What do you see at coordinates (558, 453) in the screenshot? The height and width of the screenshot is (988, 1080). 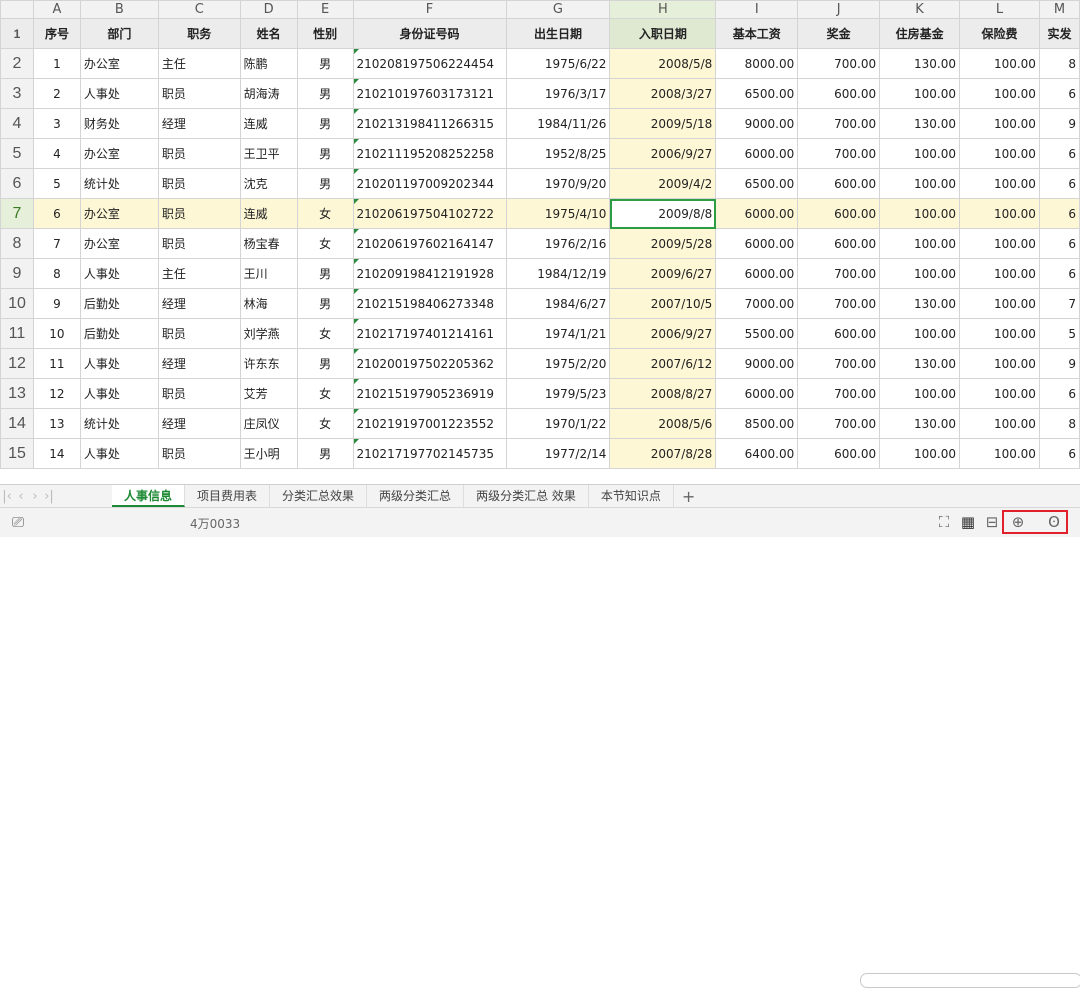 I see `table-cell: 1977/2/14` at bounding box center [558, 453].